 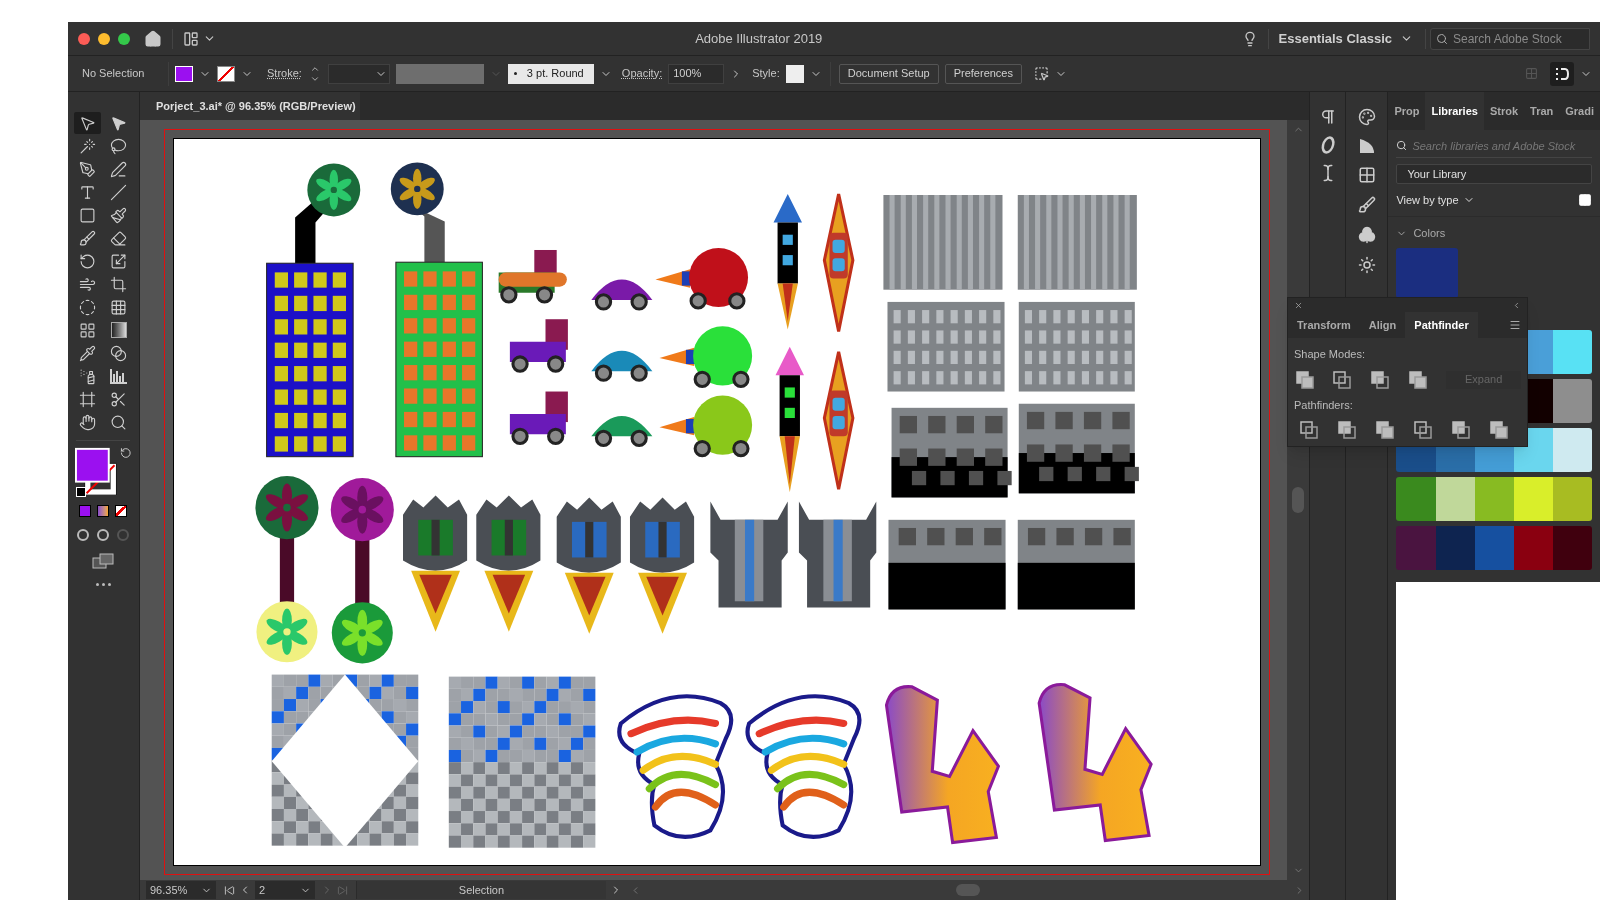 What do you see at coordinates (1435, 200) in the screenshot?
I see `view-by-type-dropdown: View by type` at bounding box center [1435, 200].